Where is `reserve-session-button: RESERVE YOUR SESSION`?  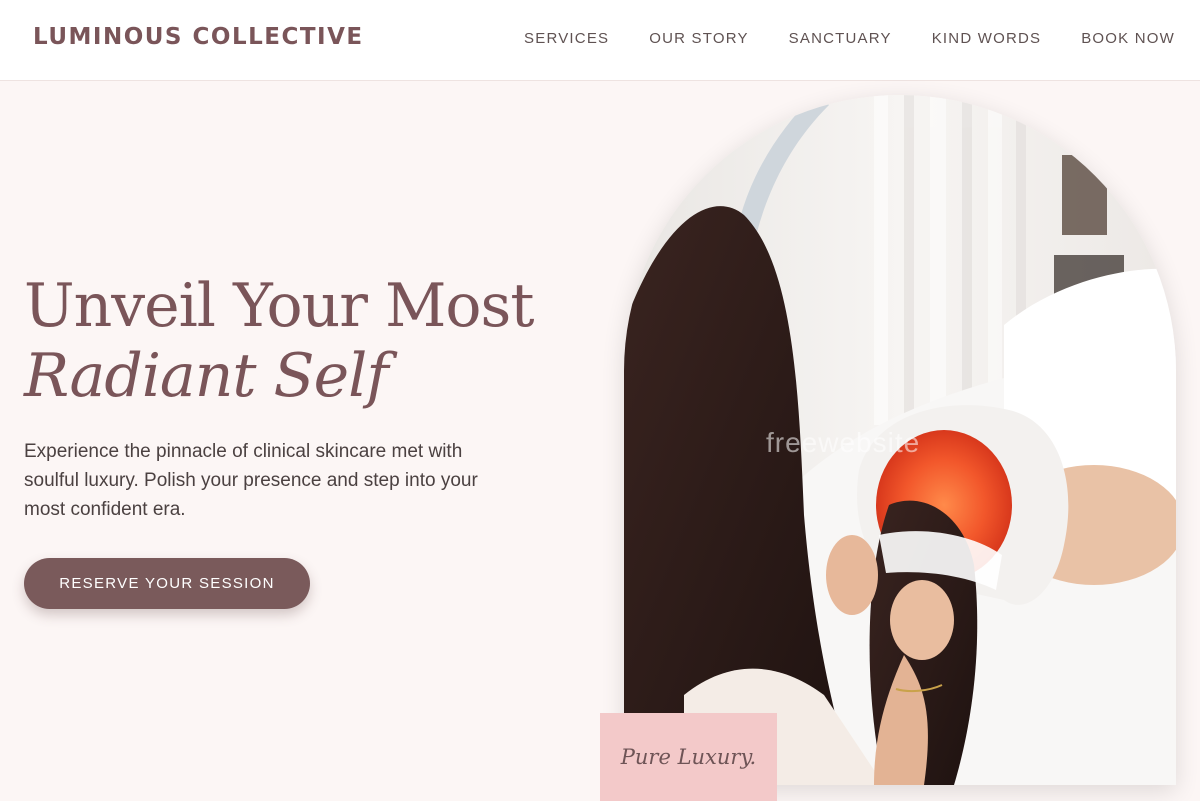 reserve-session-button: RESERVE YOUR SESSION is located at coordinates (167, 583).